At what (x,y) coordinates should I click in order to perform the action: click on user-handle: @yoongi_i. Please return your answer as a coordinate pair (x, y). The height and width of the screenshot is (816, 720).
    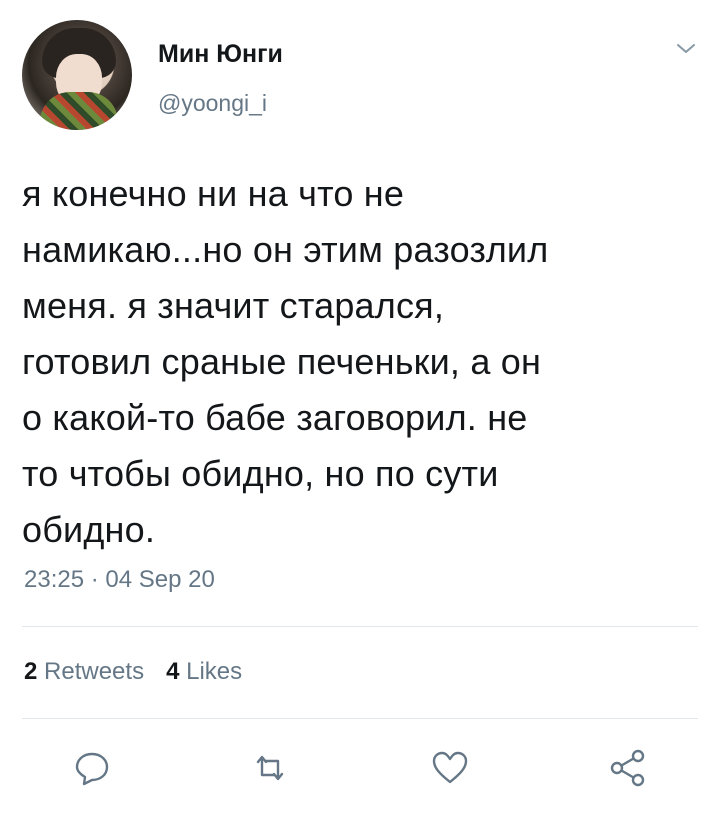
    Looking at the image, I should click on (212, 103).